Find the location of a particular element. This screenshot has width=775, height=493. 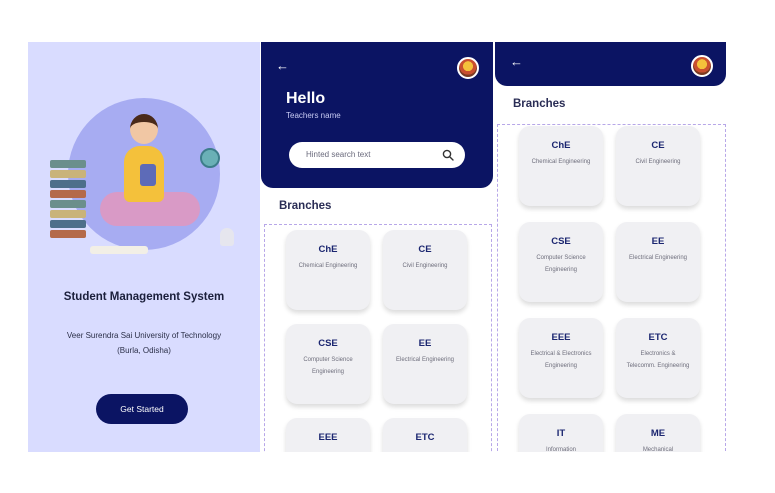

student-illustration-head is located at coordinates (144, 129).